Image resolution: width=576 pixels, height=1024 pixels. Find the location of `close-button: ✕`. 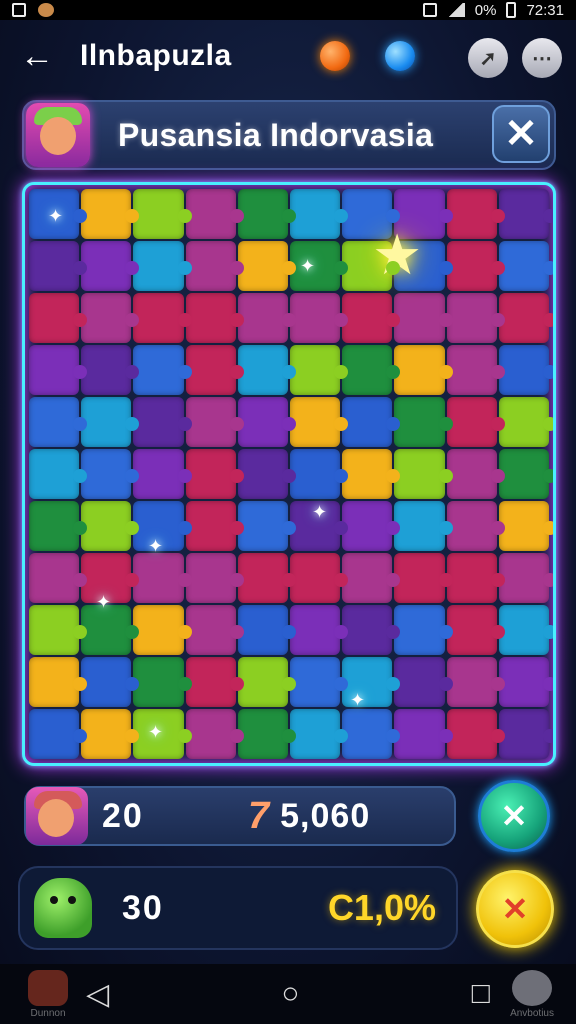

close-button: ✕ is located at coordinates (521, 134).